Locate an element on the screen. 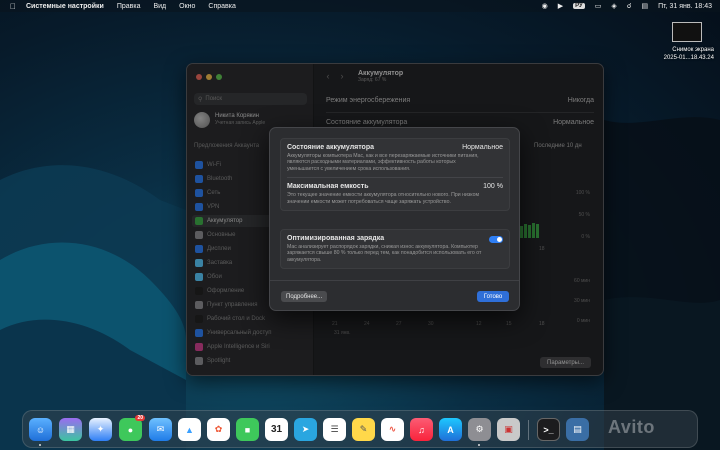 The image size is (720, 450). input-source-badge: РУ is located at coordinates (579, 6).